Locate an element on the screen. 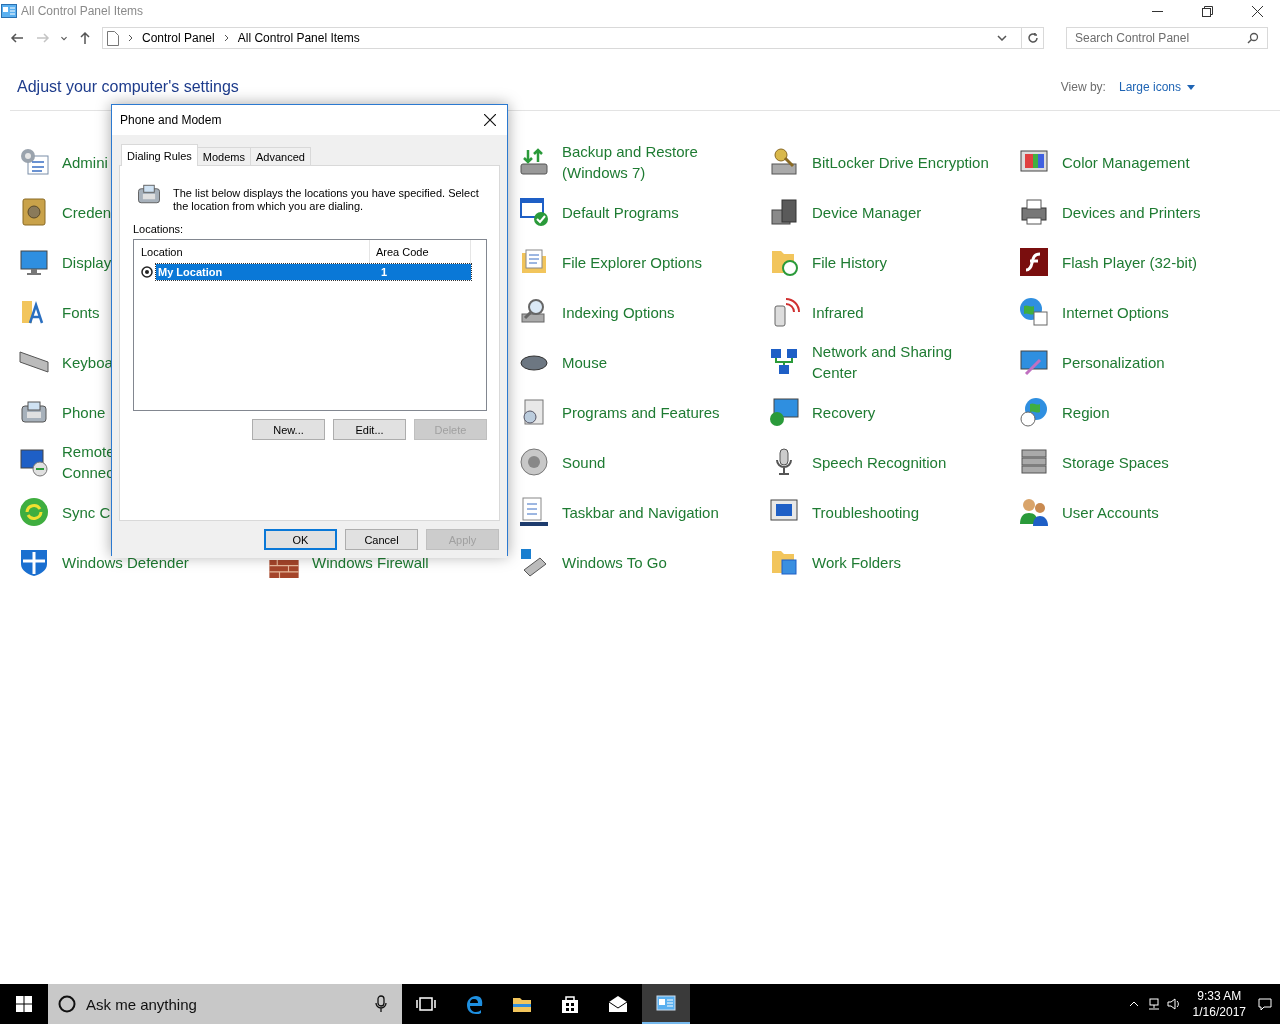 This screenshot has height=1024, width=1280. control-panel-link: BitLocker Drive Encryption is located at coordinates (900, 162).